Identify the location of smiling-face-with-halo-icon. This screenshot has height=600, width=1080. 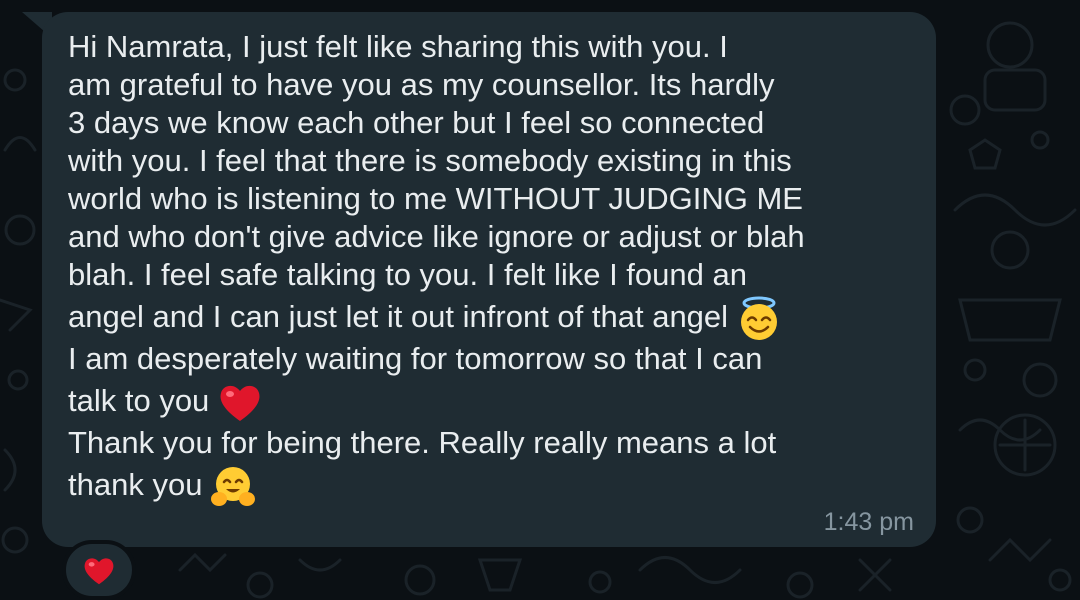
(759, 319).